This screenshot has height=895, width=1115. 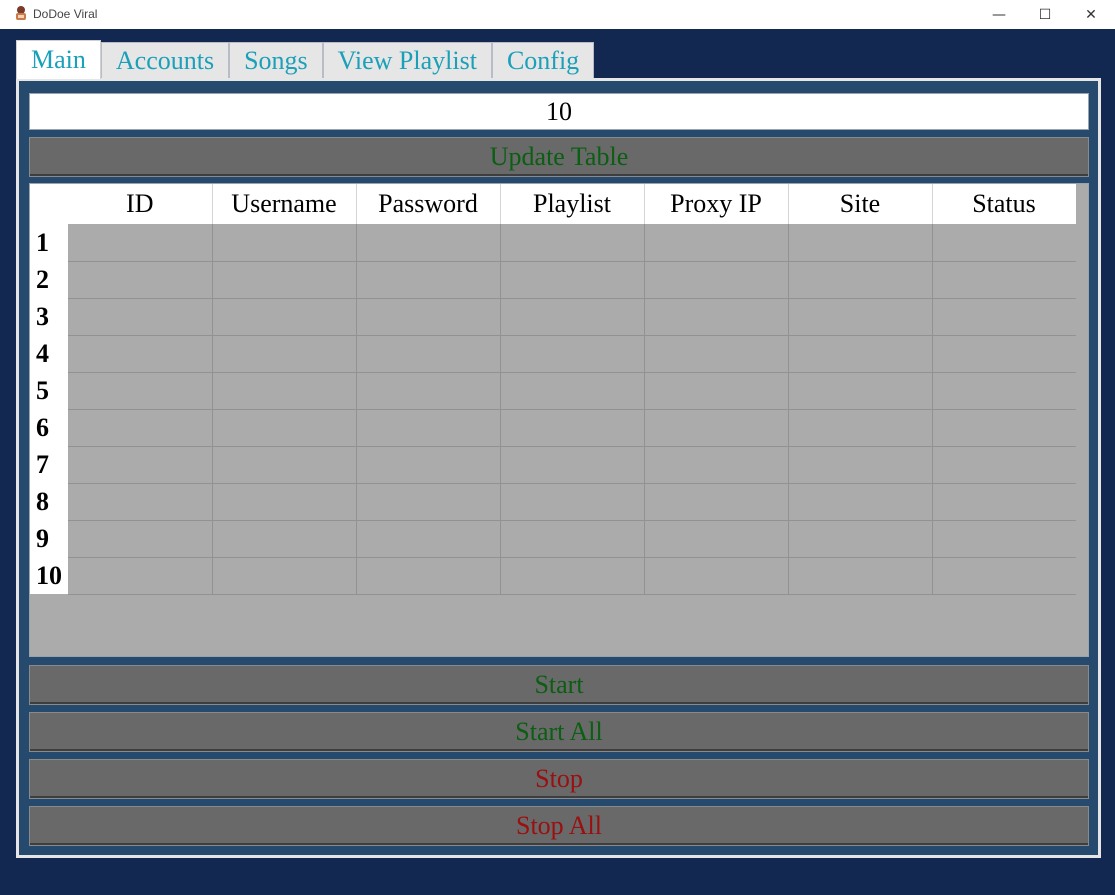 I want to click on minimize-button: —, so click(x=999, y=14).